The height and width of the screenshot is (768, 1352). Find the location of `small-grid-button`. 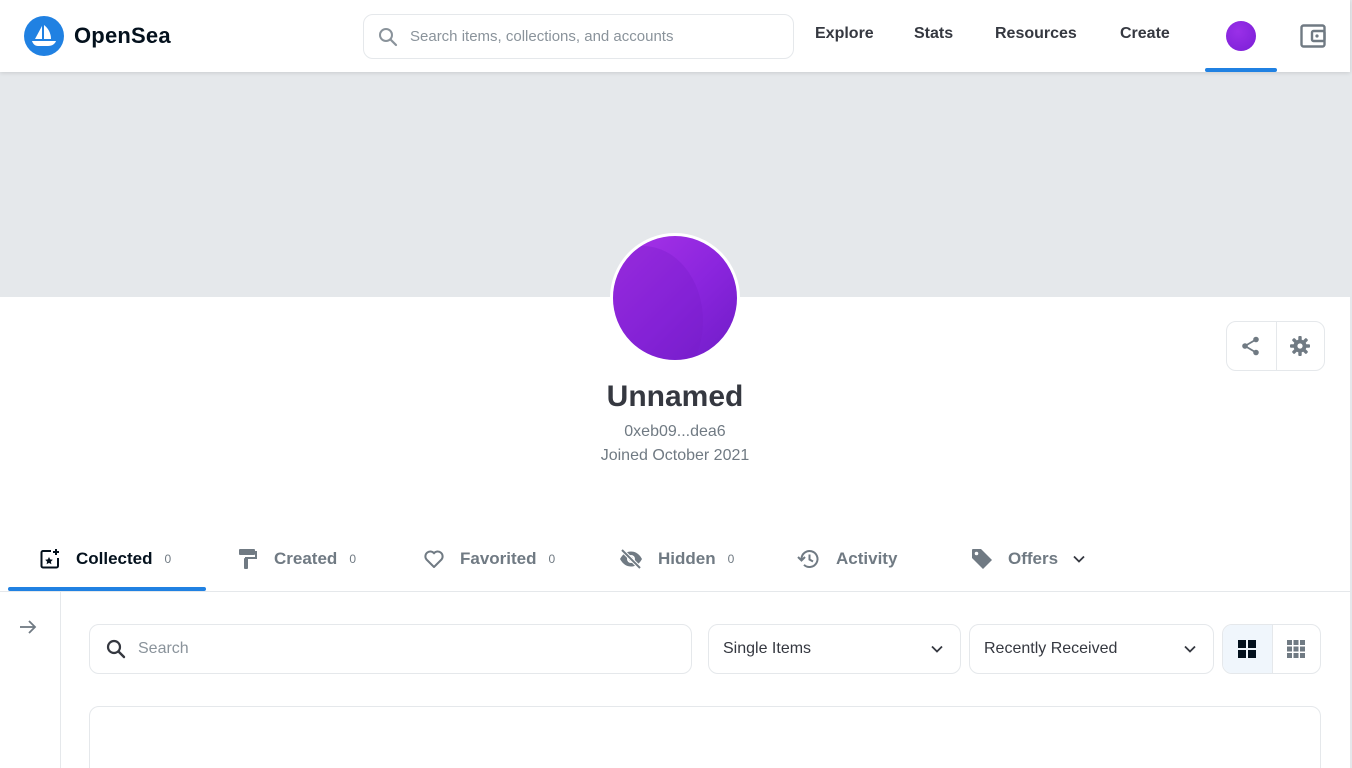

small-grid-button is located at coordinates (1296, 649).